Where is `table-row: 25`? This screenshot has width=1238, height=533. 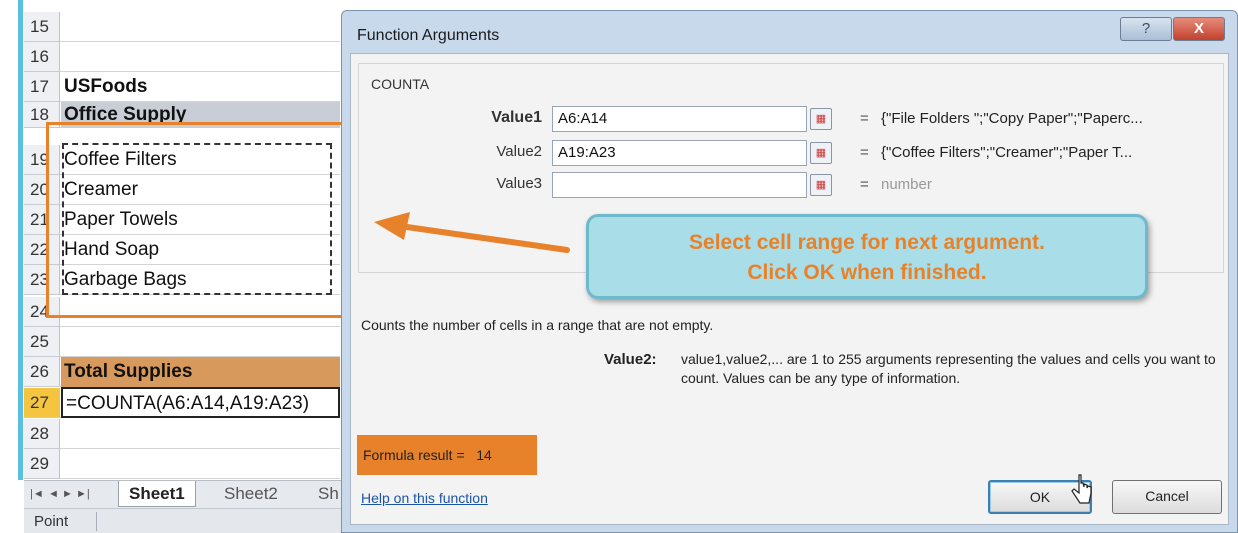
table-row: 25 is located at coordinates (182, 342).